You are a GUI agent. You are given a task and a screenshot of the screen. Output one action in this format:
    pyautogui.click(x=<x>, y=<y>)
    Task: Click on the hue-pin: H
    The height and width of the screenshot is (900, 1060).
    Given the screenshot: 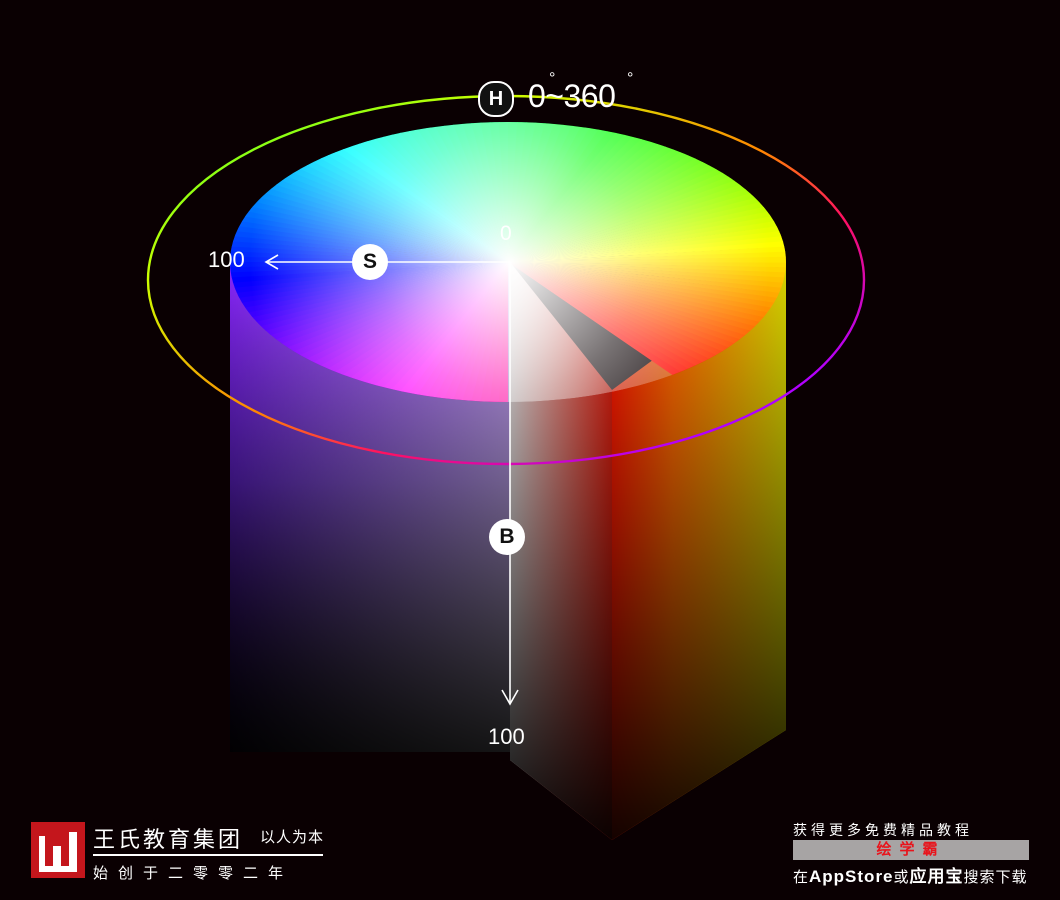 What is the action you would take?
    pyautogui.click(x=496, y=99)
    